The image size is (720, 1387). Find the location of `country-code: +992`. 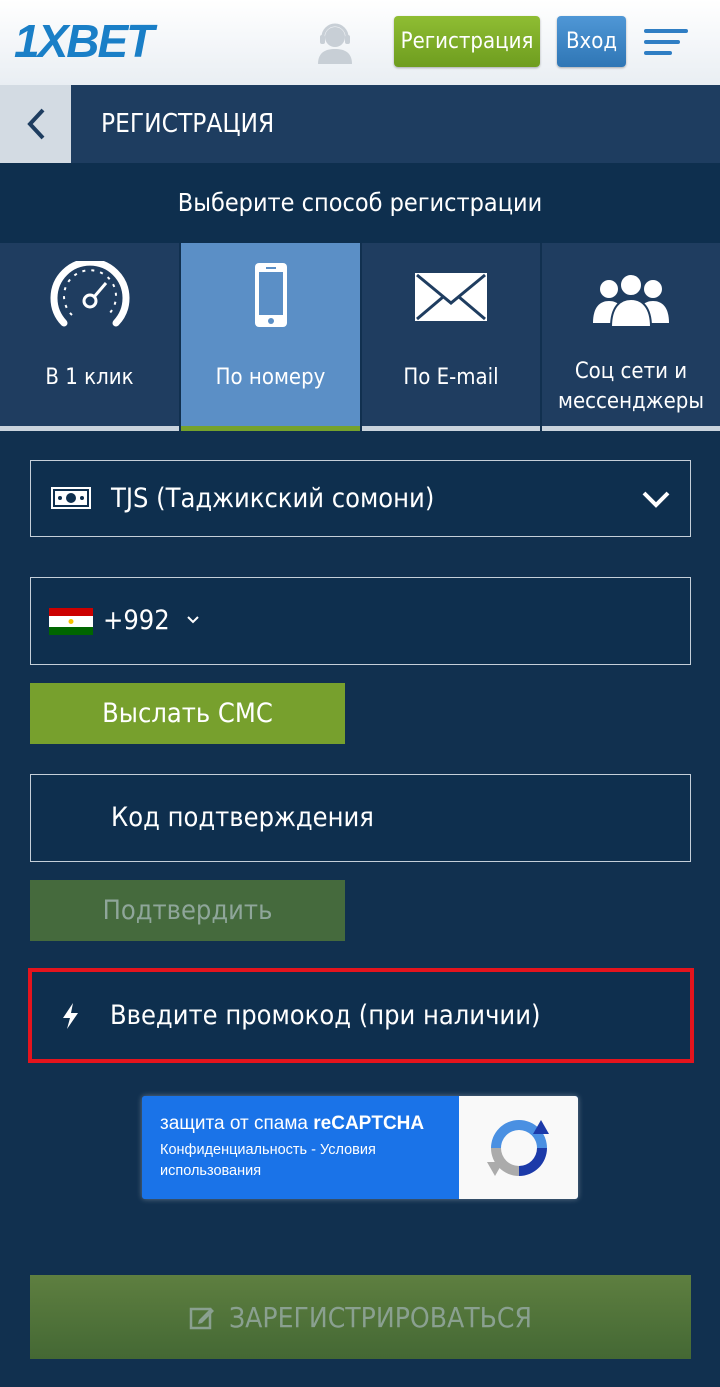

country-code: +992 is located at coordinates (136, 621).